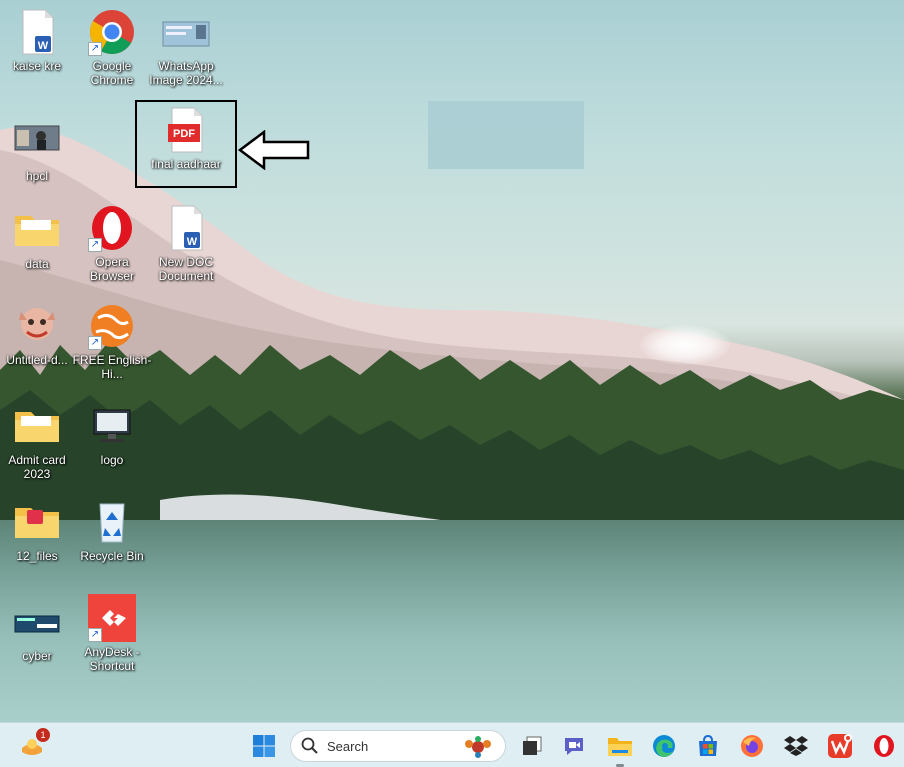 This screenshot has width=904, height=767. I want to click on task-view-icon, so click(532, 745).